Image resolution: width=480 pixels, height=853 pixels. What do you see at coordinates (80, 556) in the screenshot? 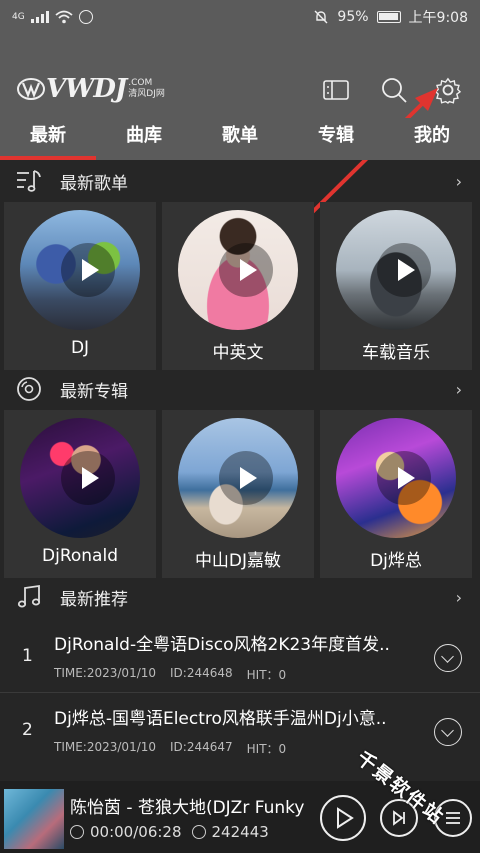
I see `card-label: DjRonald` at bounding box center [80, 556].